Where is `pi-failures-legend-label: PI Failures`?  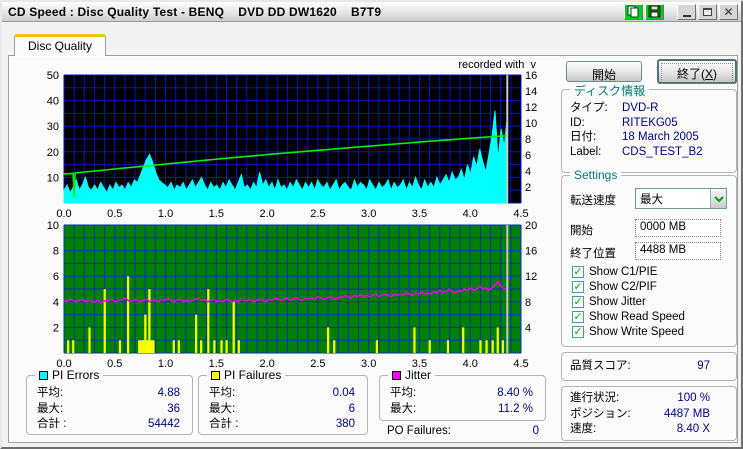
pi-failures-legend-label: PI Failures is located at coordinates (253, 375).